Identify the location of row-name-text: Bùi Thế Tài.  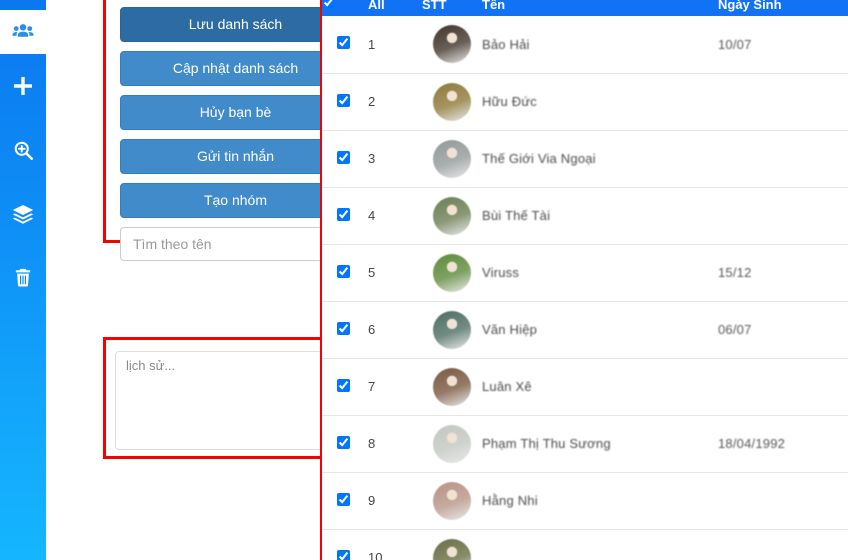
(516, 215).